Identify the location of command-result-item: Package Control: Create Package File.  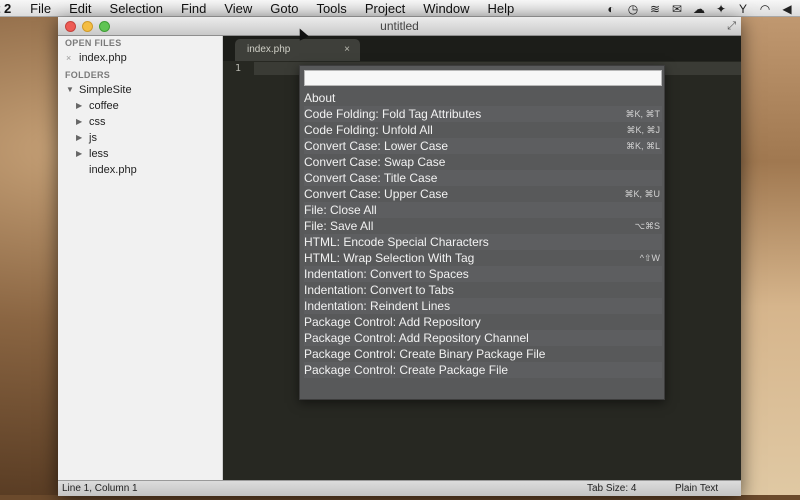
(483, 370).